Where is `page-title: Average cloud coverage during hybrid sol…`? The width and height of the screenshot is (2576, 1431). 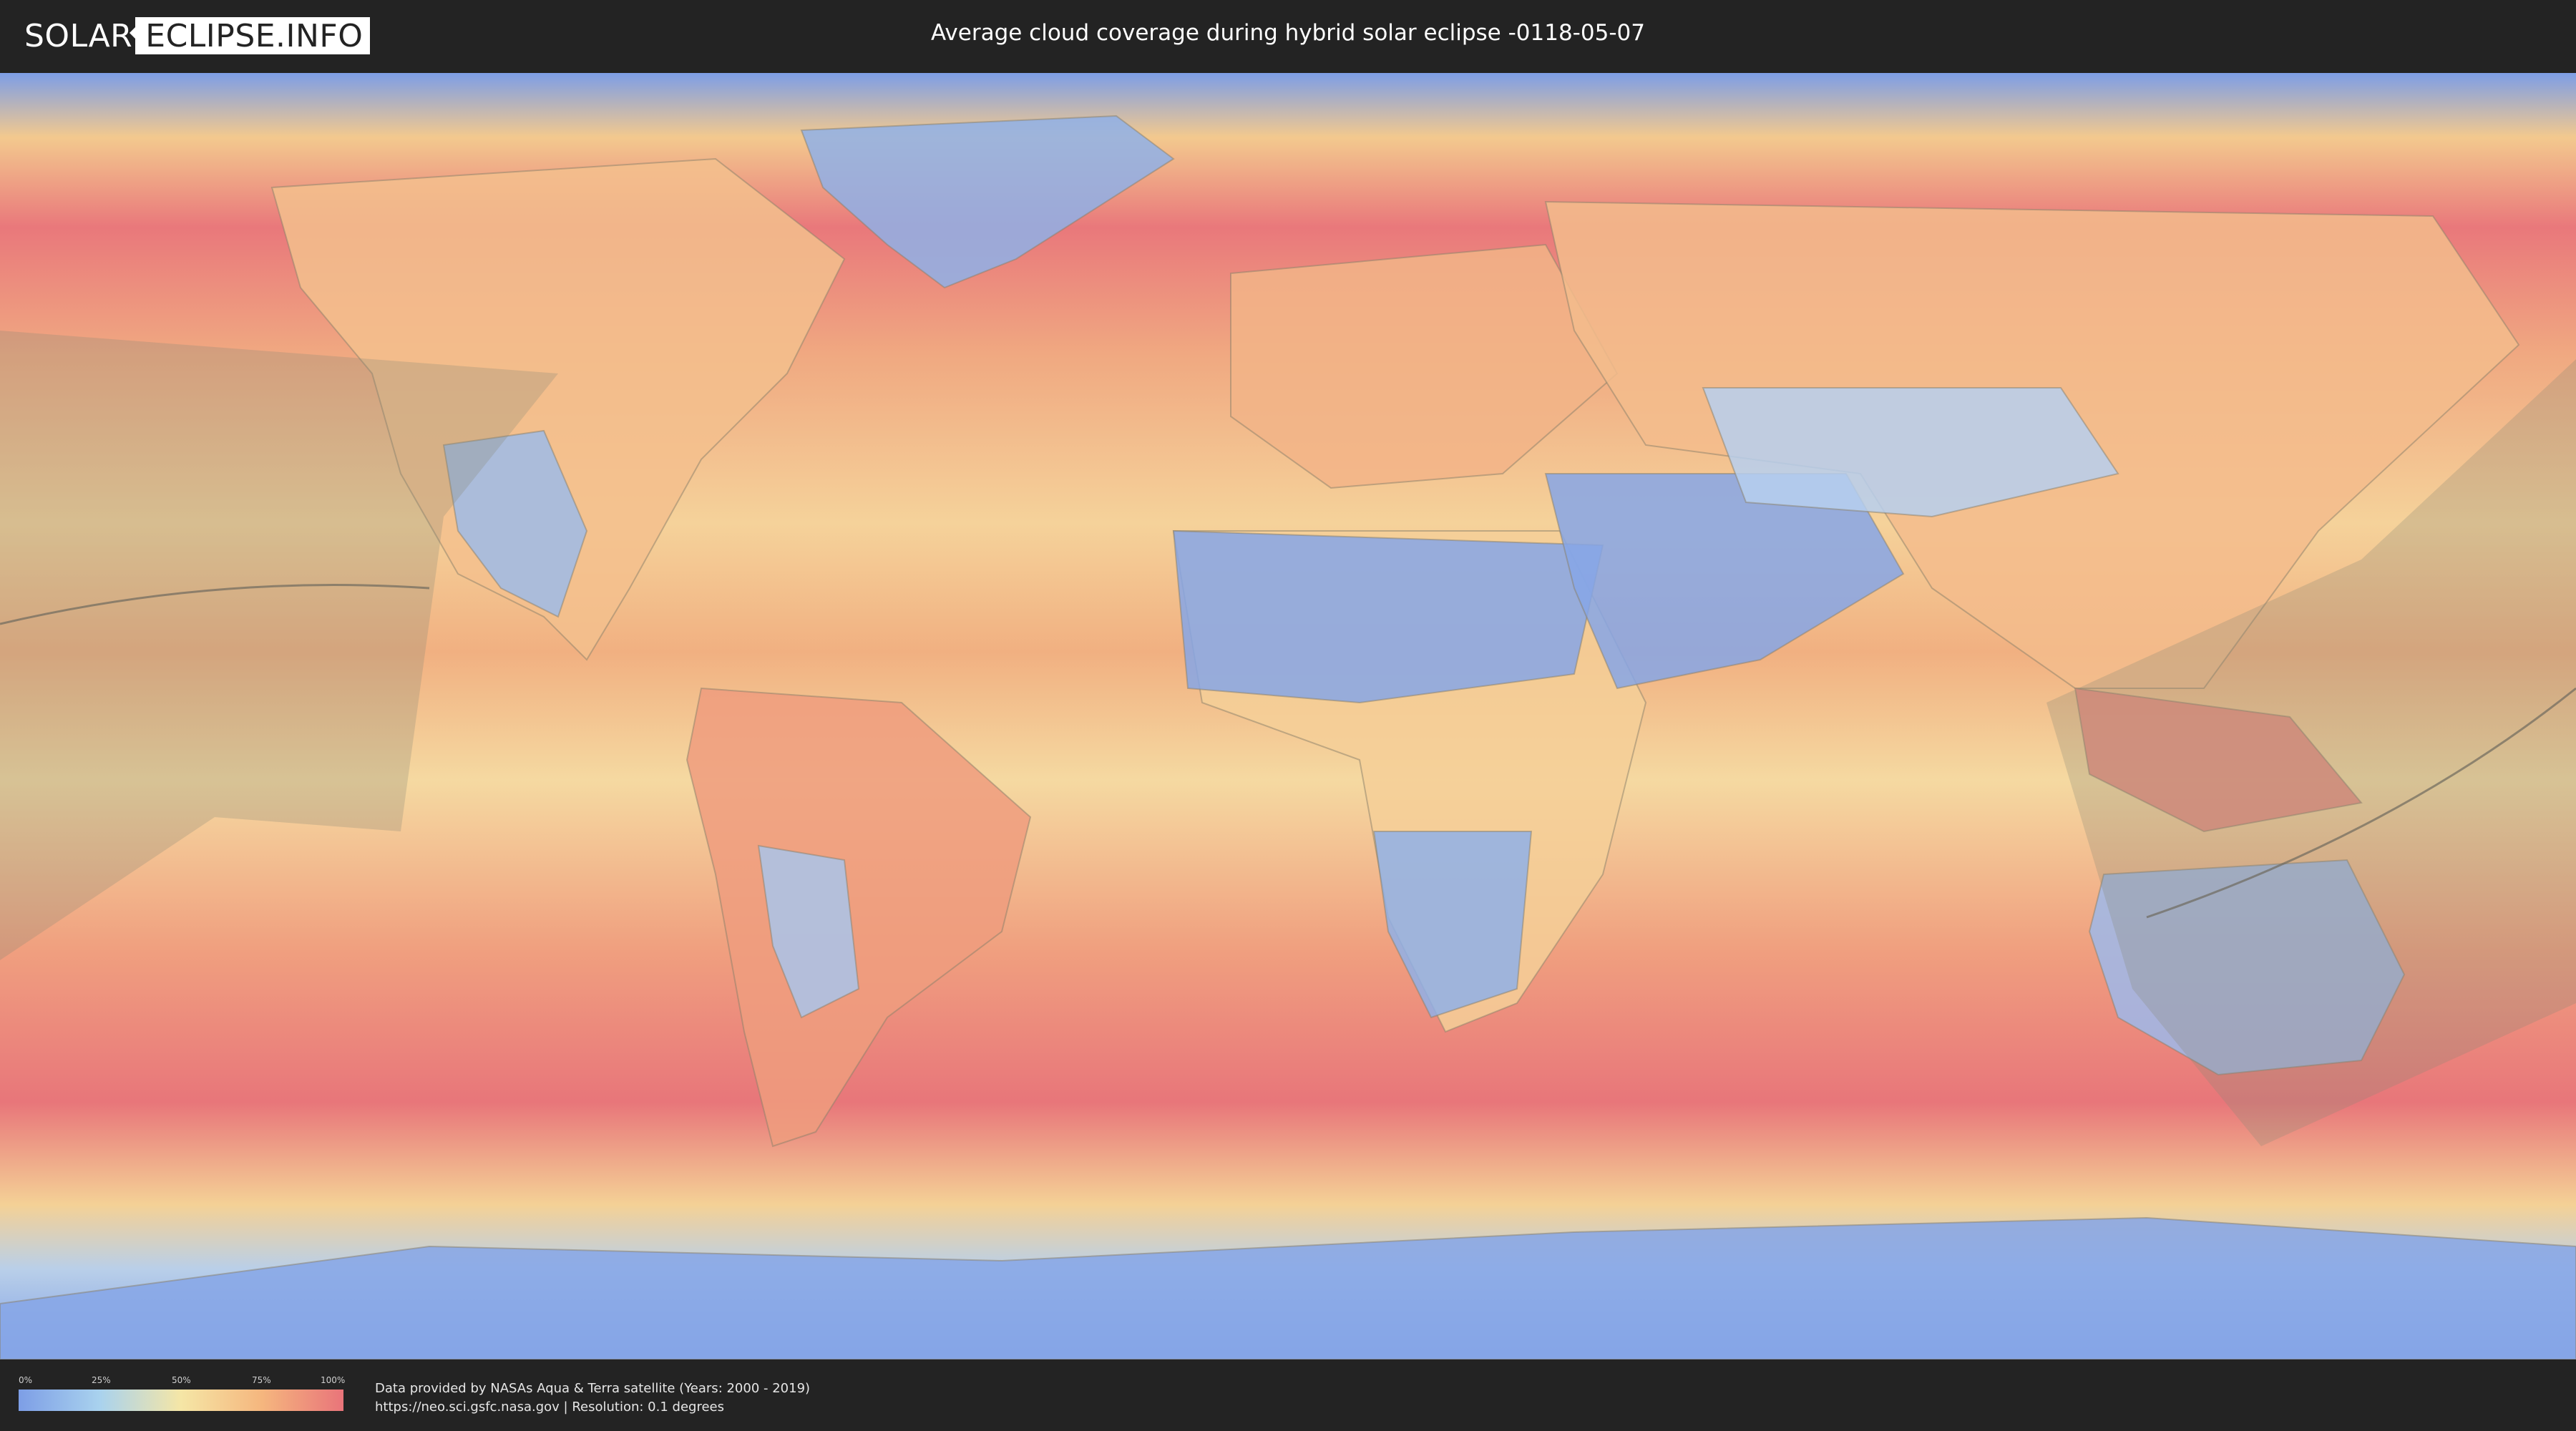 page-title: Average cloud coverage during hybrid sol… is located at coordinates (1288, 33).